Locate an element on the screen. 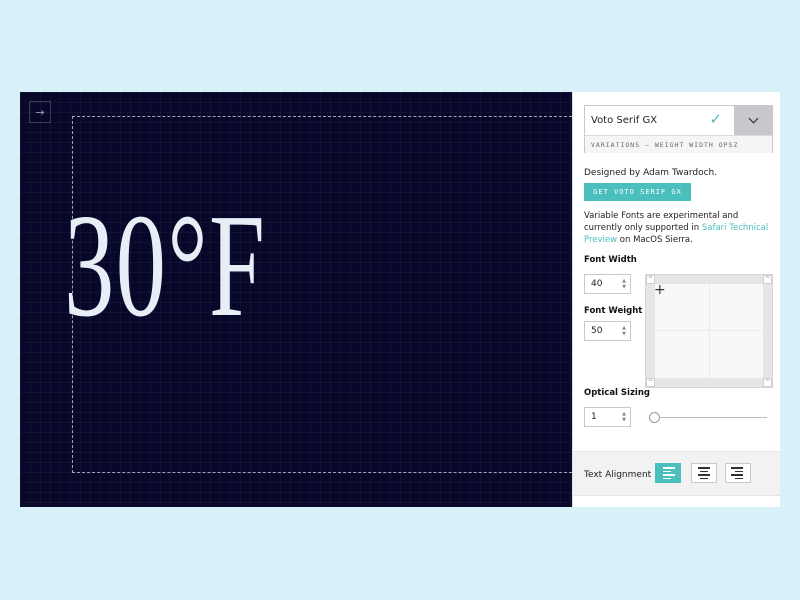 This screenshot has width=800, height=600. designer-credit: Designed by Adam Twardoch. is located at coordinates (651, 173).